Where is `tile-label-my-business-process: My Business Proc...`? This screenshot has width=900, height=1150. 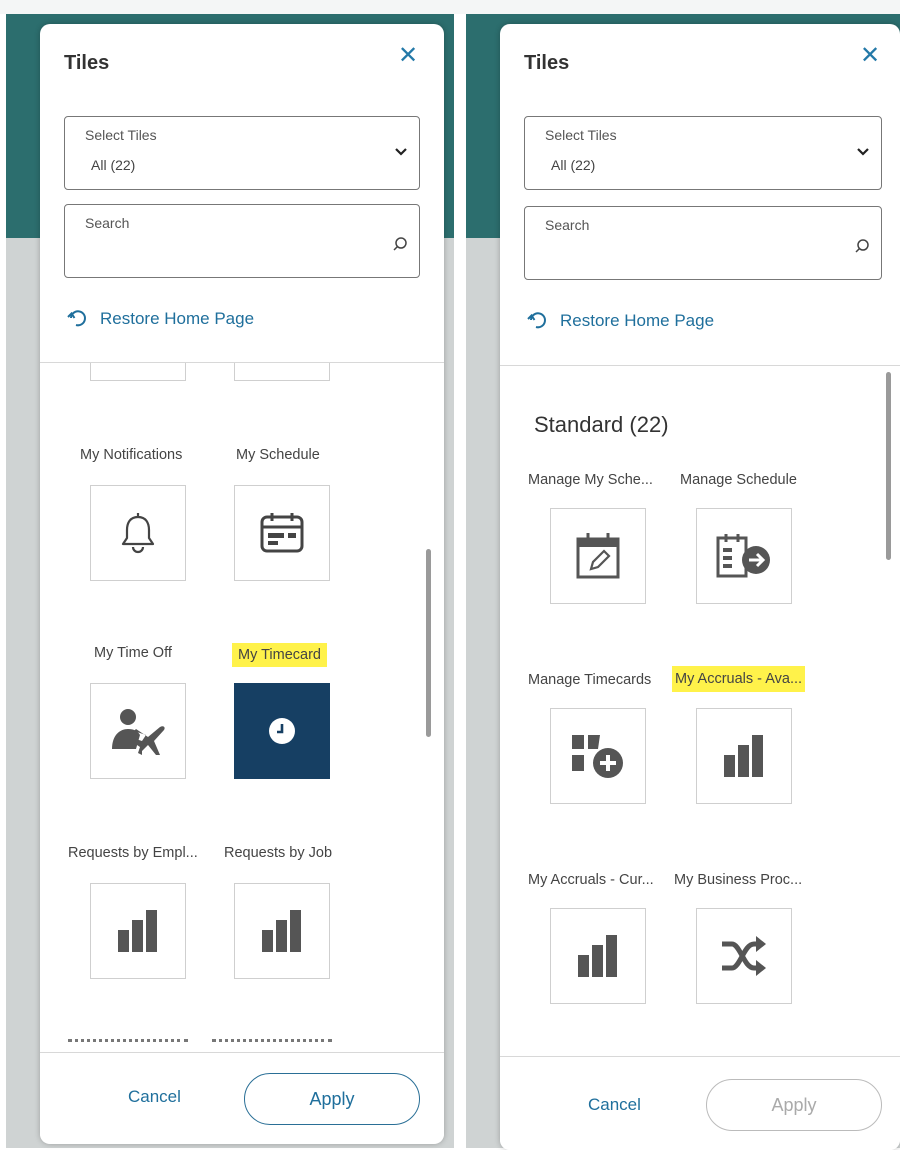 tile-label-my-business-process: My Business Proc... is located at coordinates (738, 880).